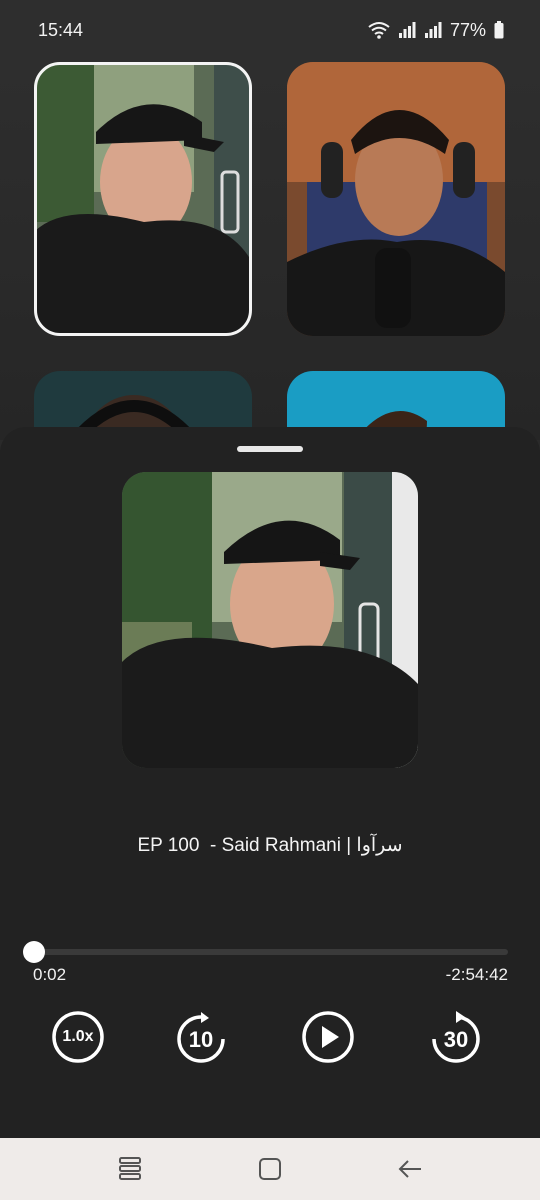 This screenshot has width=540, height=1200. Describe the element at coordinates (265, 952) in the screenshot. I see `progress-bar` at that location.